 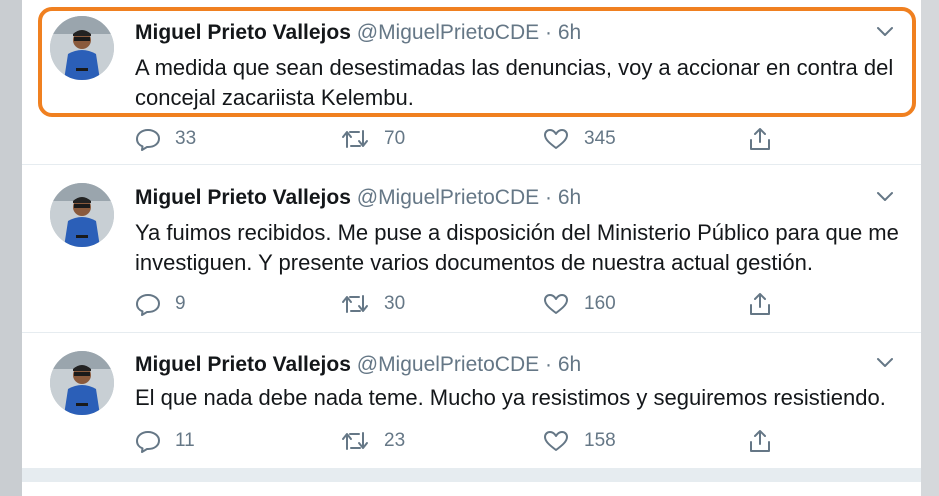 I want to click on like-count: 158, so click(x=600, y=440).